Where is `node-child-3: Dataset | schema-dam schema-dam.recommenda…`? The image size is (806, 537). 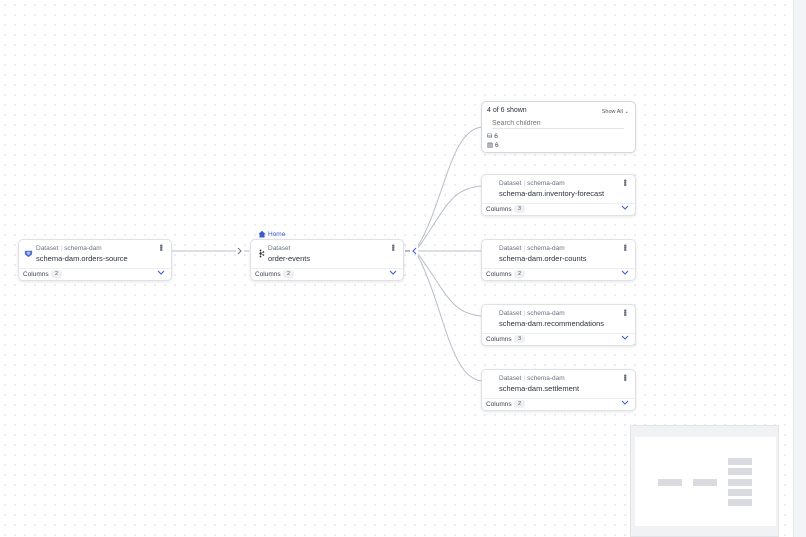
node-child-3: Dataset | schema-dam schema-dam.recommenda… is located at coordinates (558, 325).